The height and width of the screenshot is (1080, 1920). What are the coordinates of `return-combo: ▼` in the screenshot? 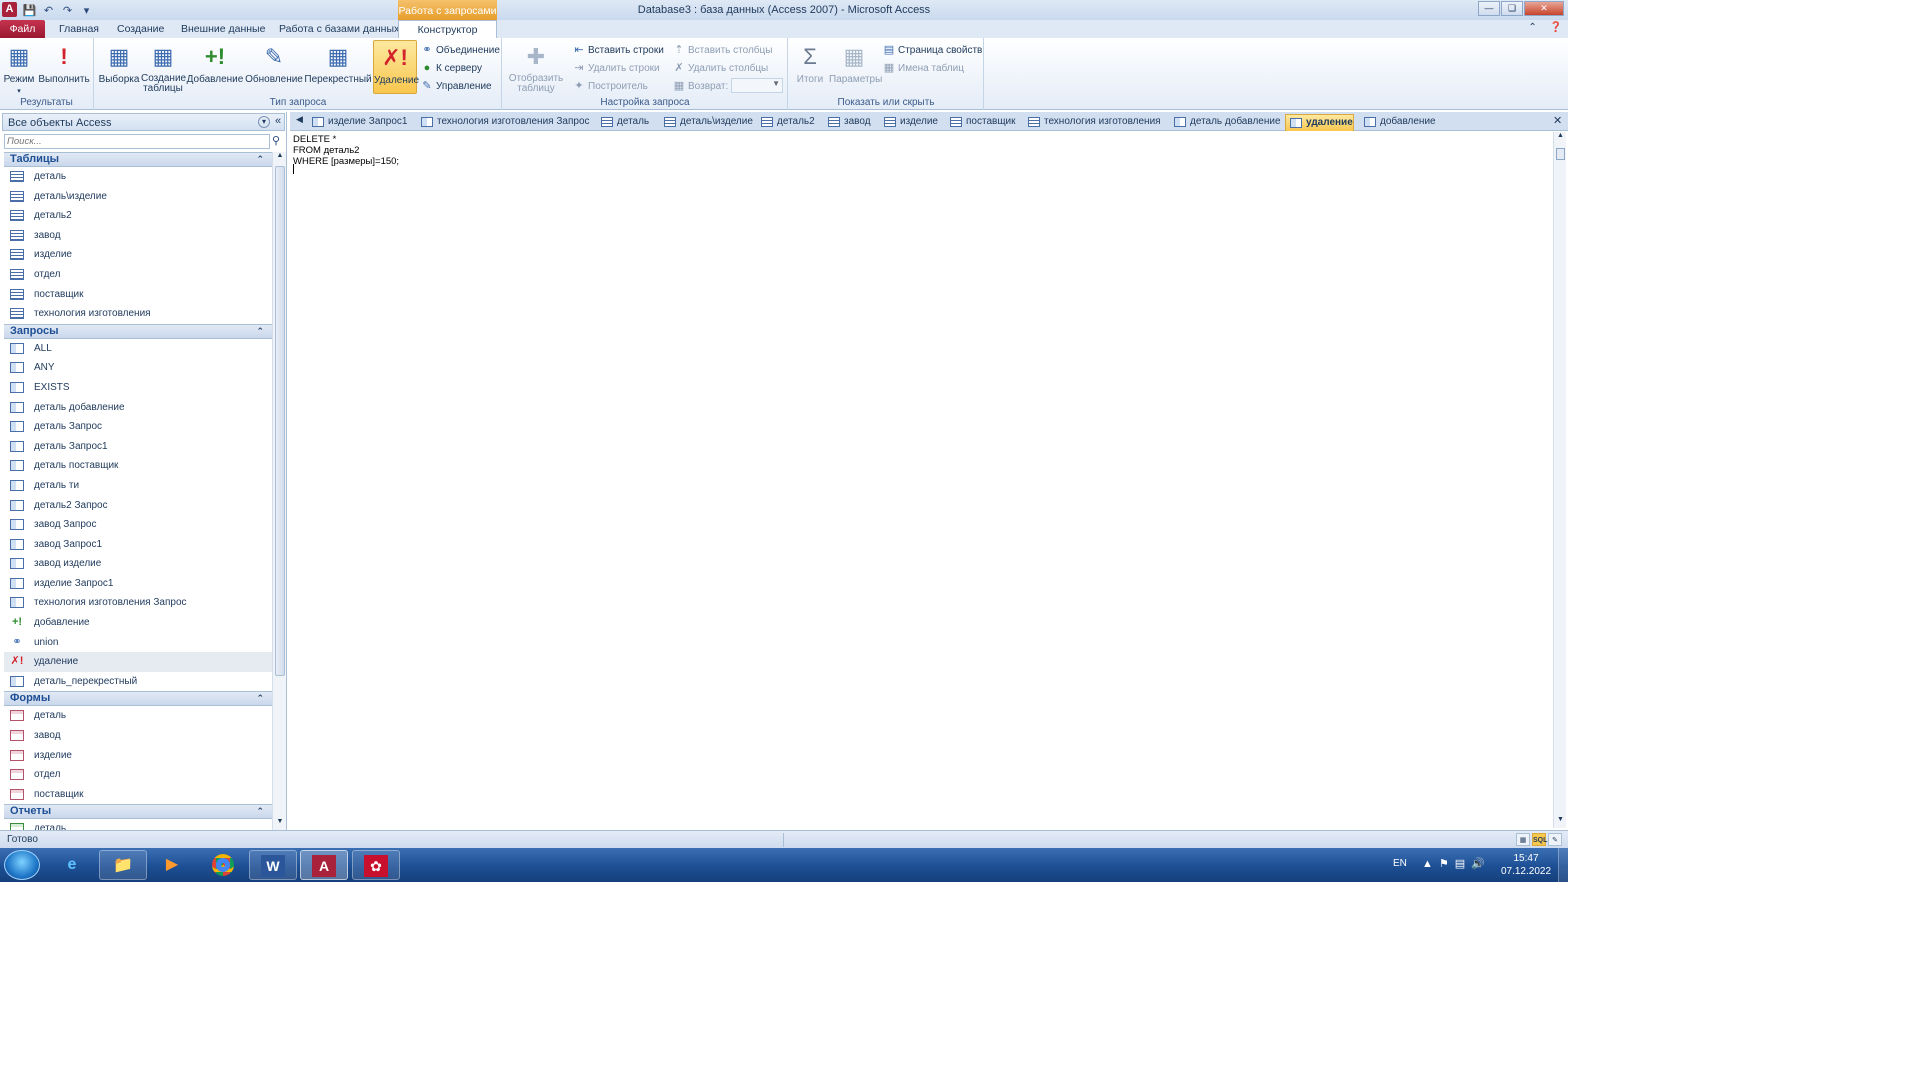 It's located at (757, 85).